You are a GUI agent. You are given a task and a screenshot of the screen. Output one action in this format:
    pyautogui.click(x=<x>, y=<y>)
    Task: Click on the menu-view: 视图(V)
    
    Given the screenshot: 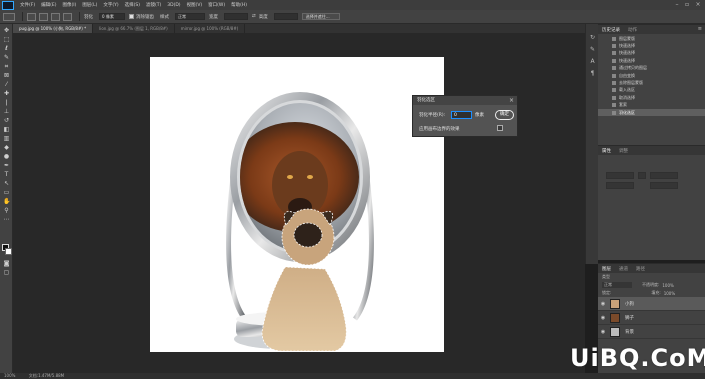 What is the action you would take?
    pyautogui.click(x=195, y=5)
    